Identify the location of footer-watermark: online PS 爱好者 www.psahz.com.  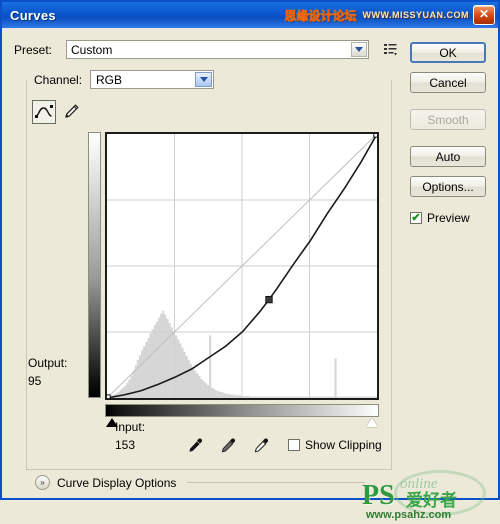
(424, 496).